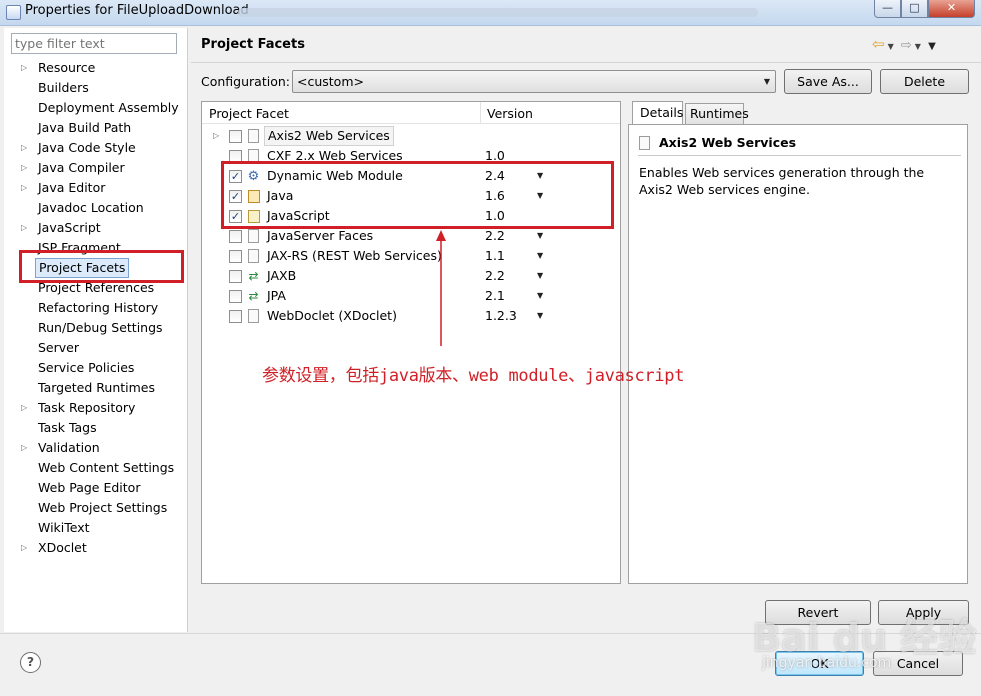 The image size is (981, 696). I want to click on column-header-project-facet: Project Facet, so click(249, 113).